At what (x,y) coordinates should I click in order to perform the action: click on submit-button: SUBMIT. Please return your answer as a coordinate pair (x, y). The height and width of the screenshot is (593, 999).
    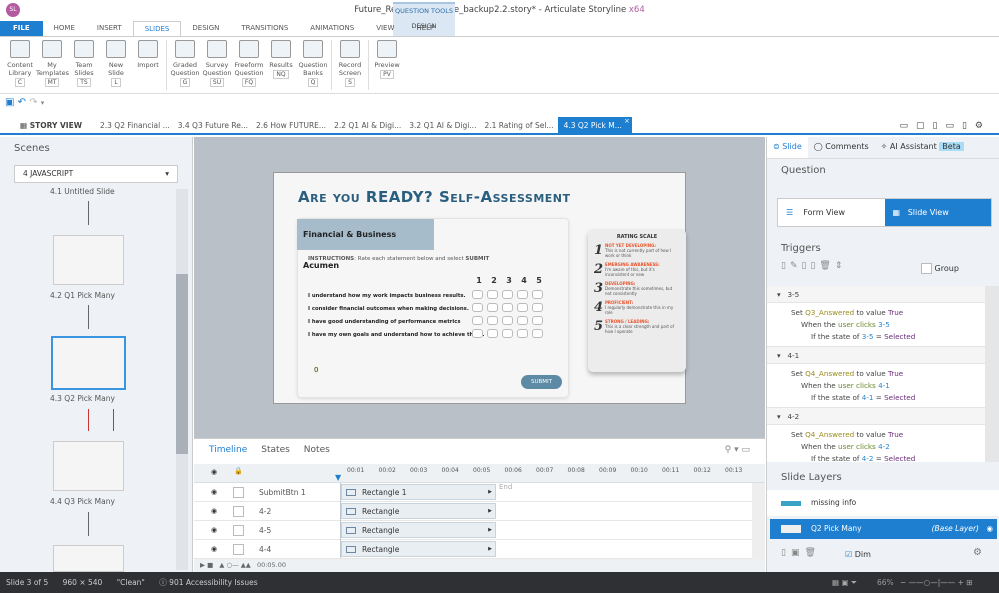
    Looking at the image, I should click on (541, 382).